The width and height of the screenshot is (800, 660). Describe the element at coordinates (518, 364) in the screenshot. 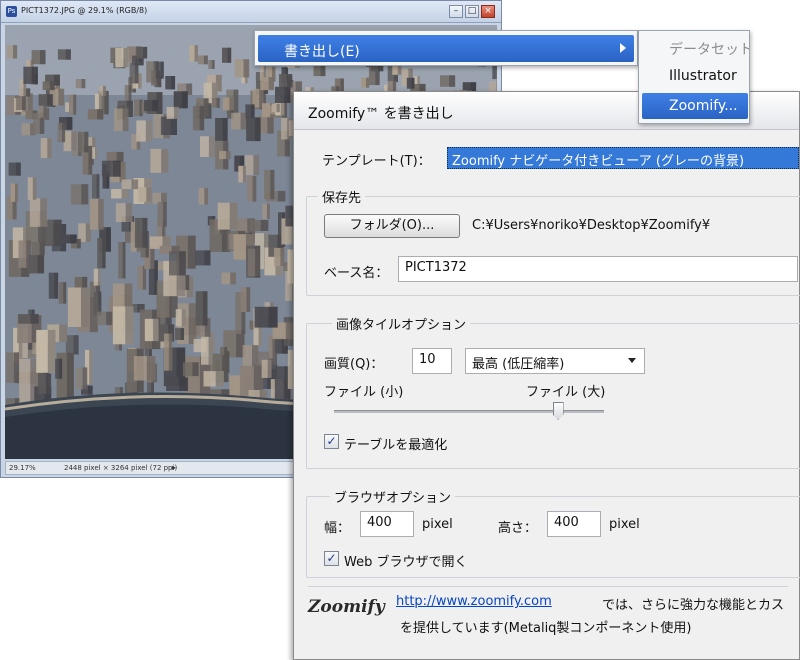

I see `quality-preset-value: 最高 (低圧縮率)` at that location.